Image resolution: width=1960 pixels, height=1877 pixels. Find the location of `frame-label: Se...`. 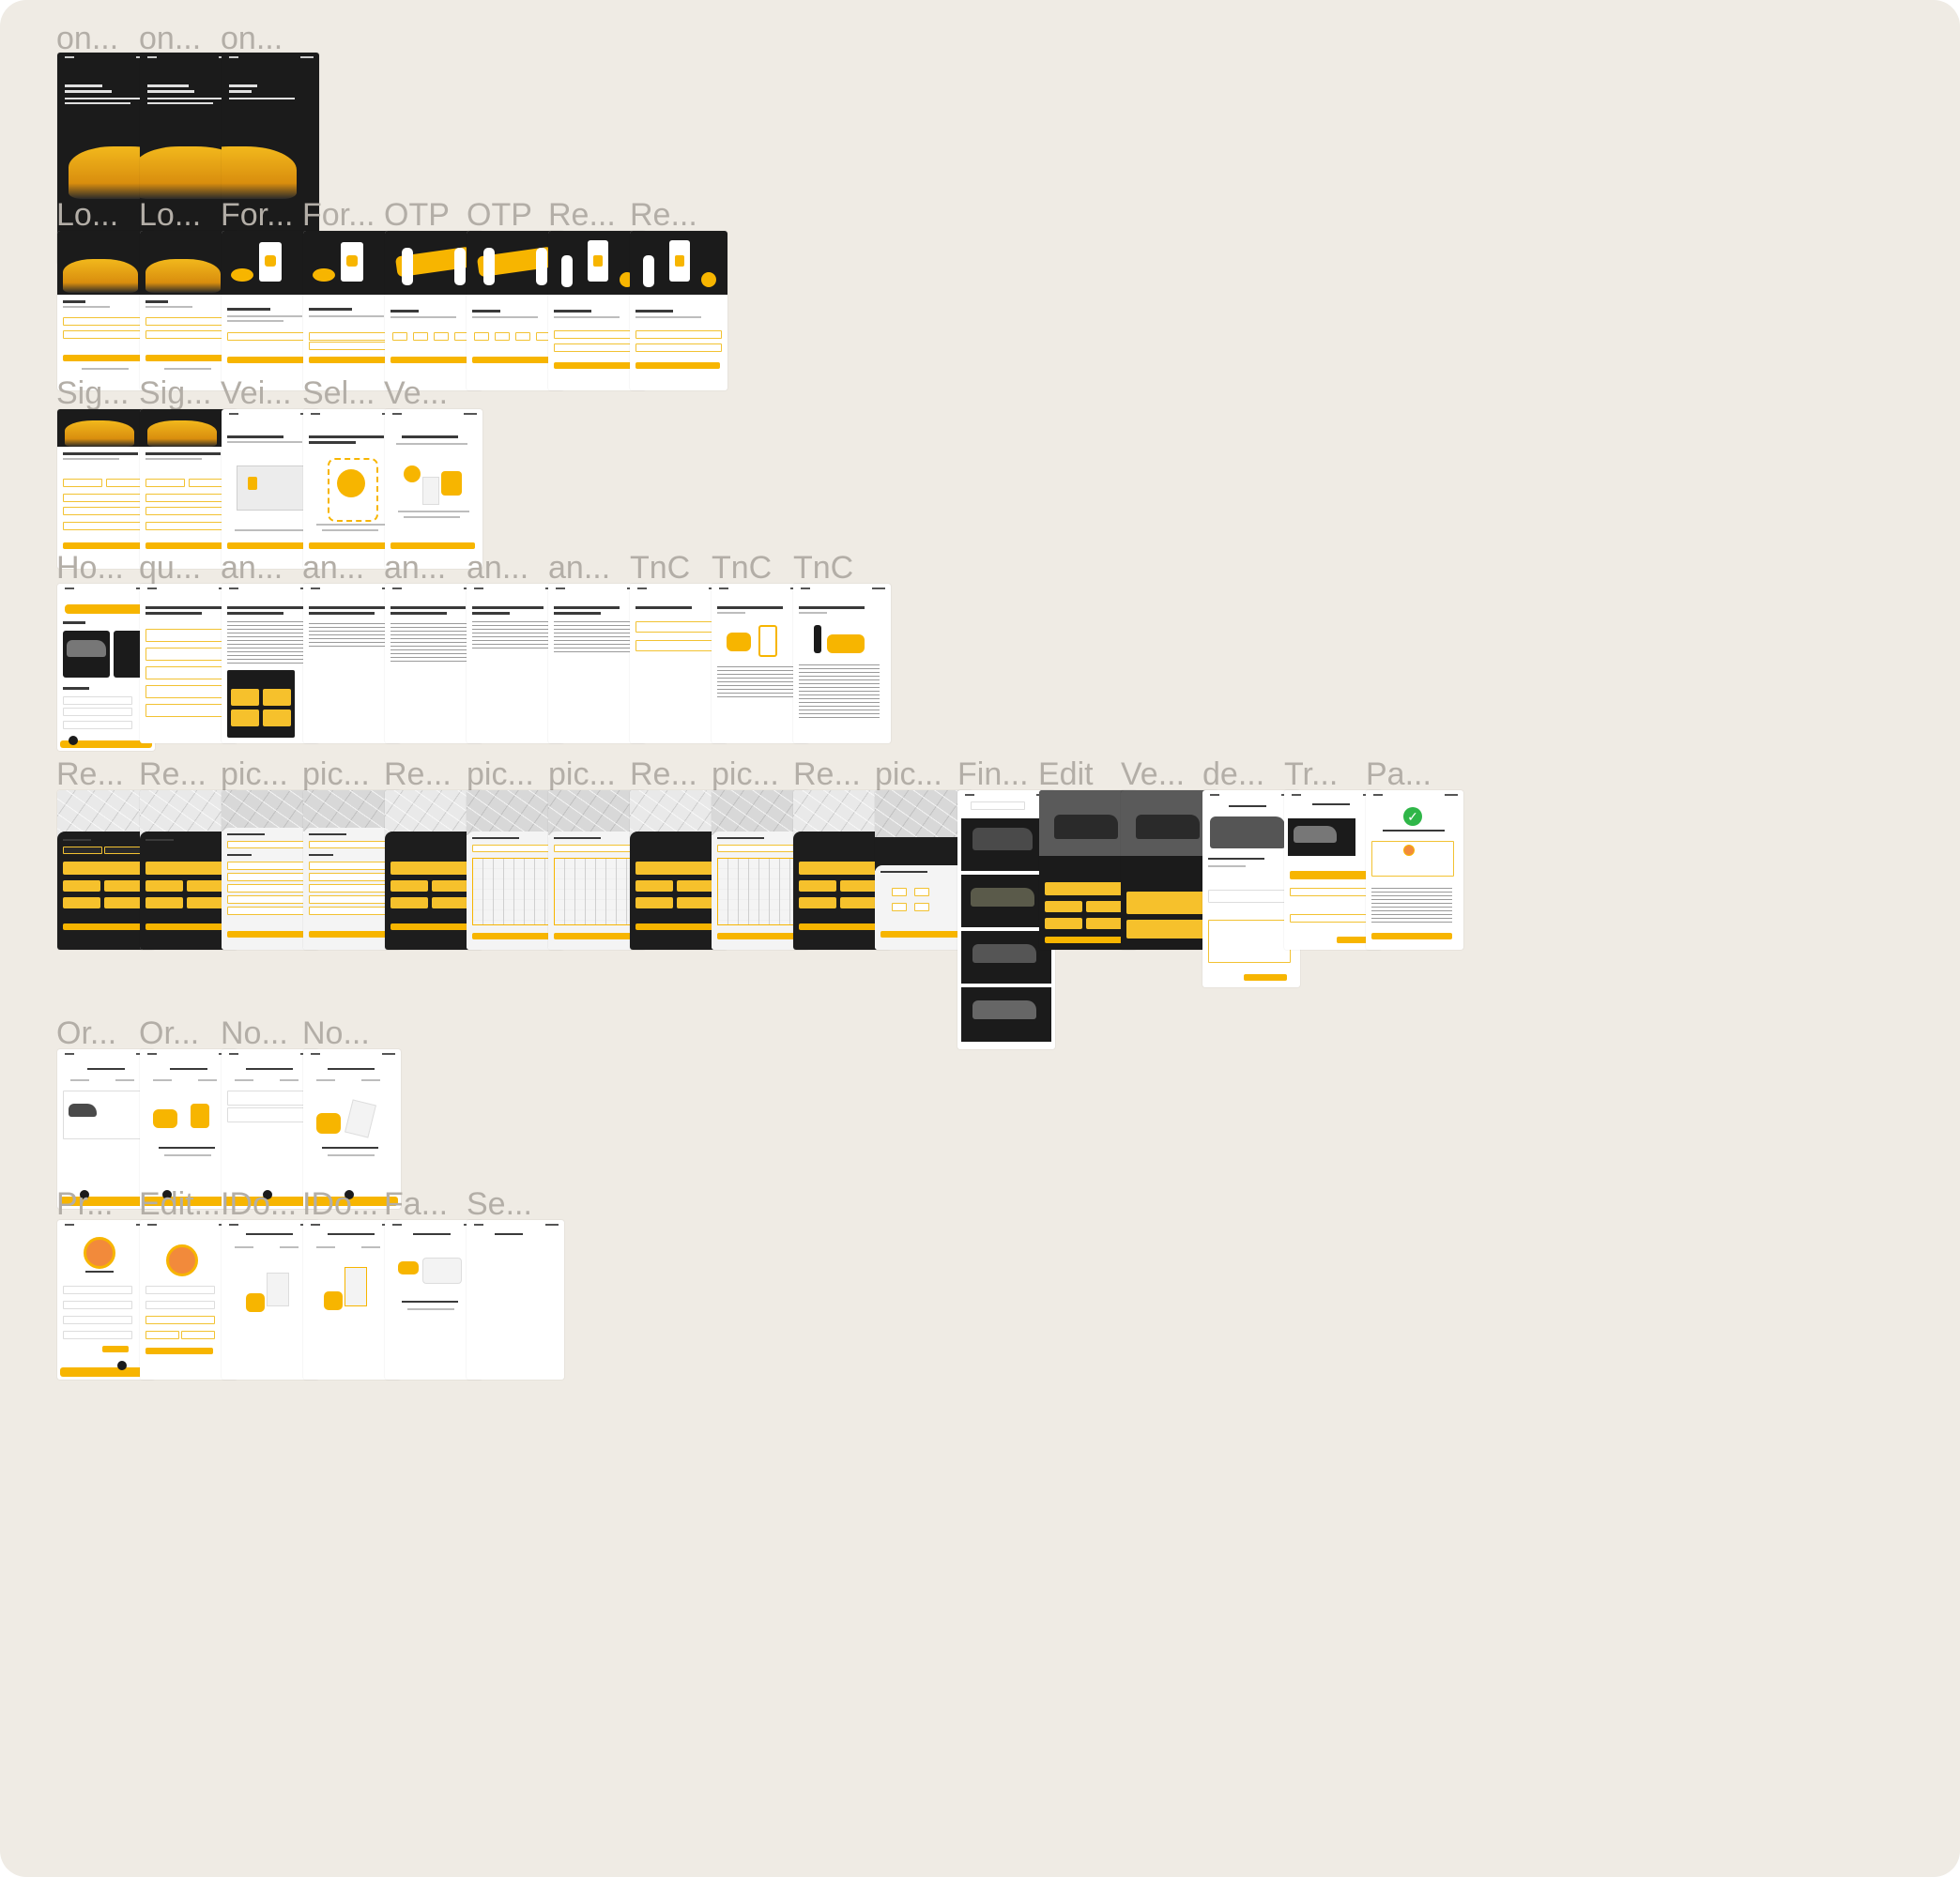

frame-label: Se... is located at coordinates (513, 1204).